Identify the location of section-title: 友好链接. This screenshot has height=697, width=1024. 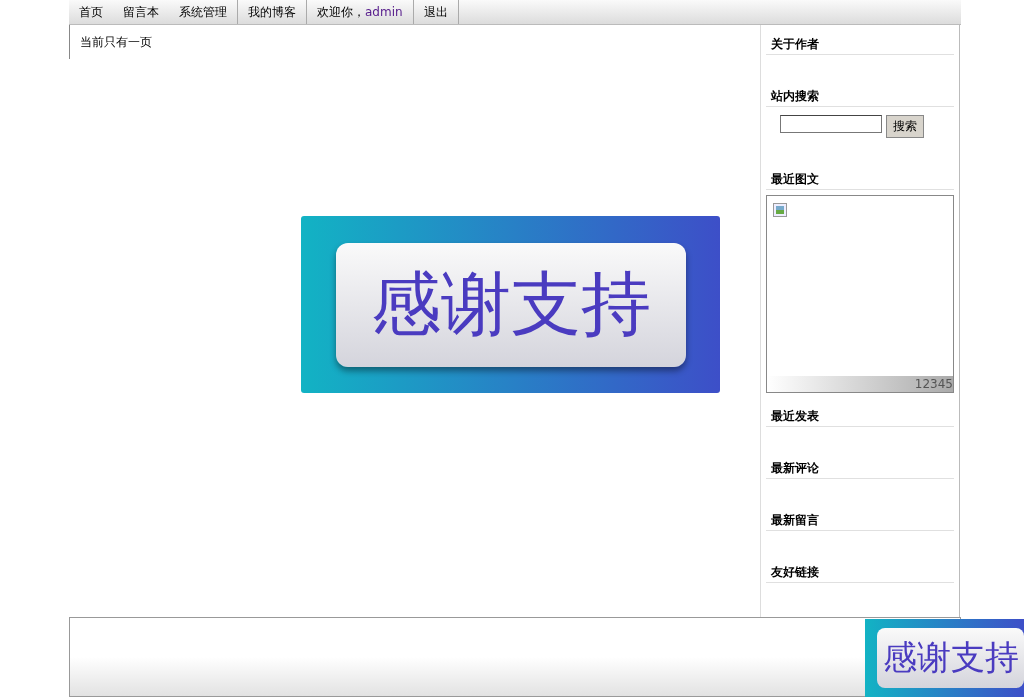
(860, 568).